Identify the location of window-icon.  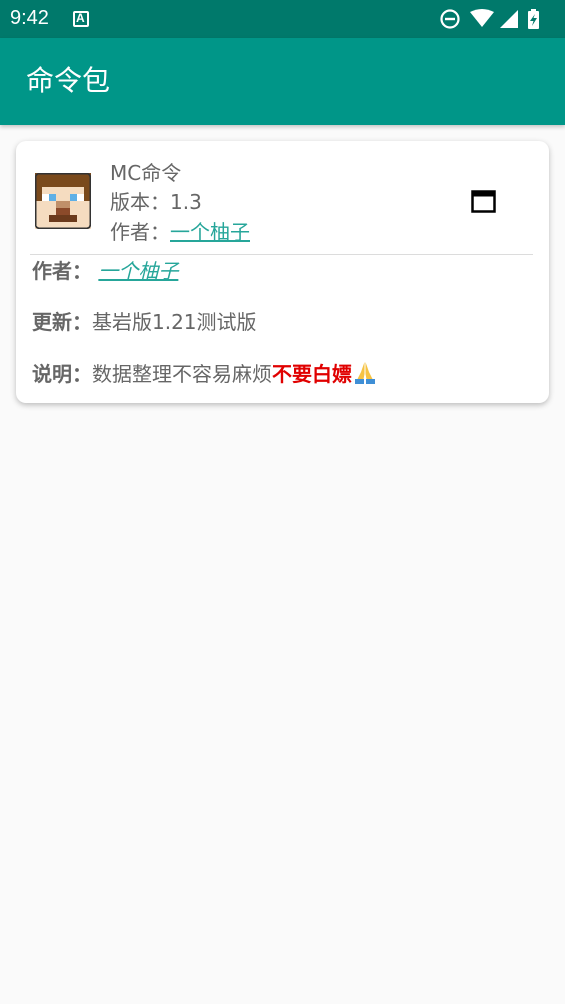
(483, 201).